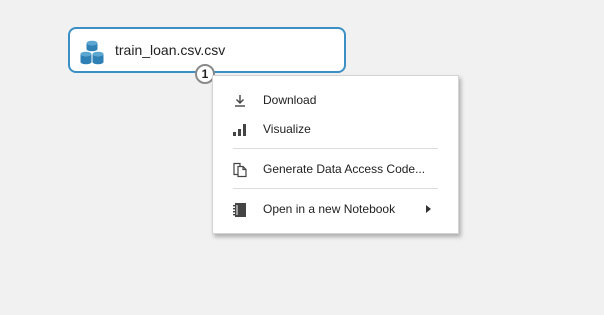 Image resolution: width=604 pixels, height=315 pixels. I want to click on dataset-icon, so click(92, 53).